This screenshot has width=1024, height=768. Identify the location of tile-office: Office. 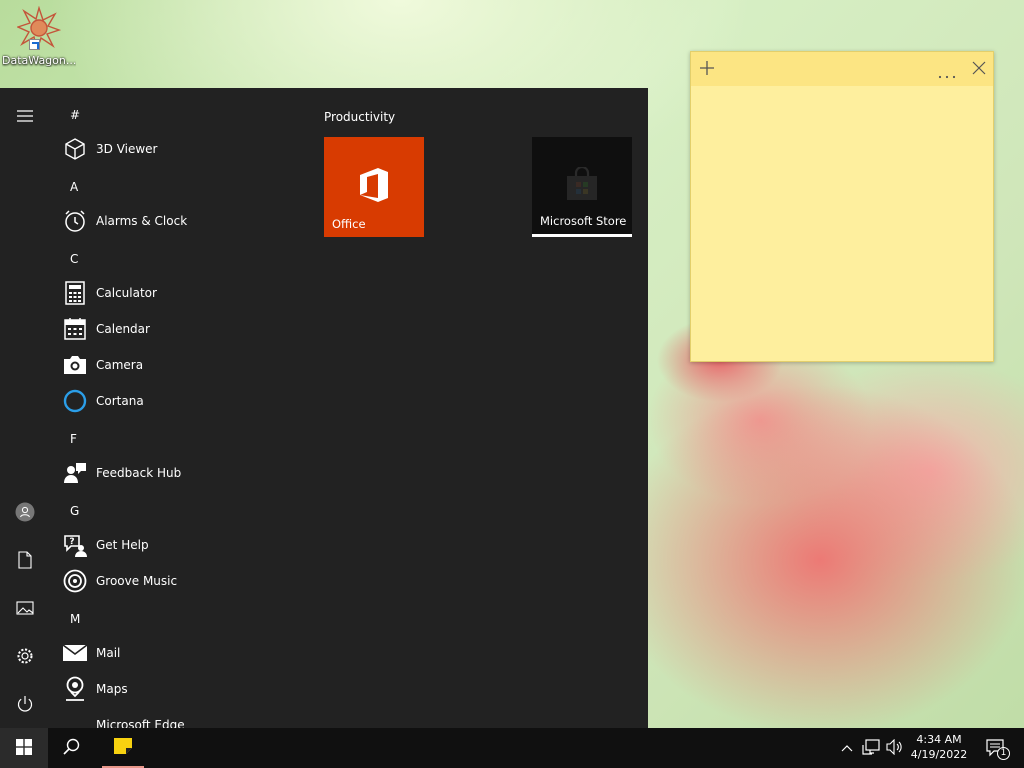
(374, 187).